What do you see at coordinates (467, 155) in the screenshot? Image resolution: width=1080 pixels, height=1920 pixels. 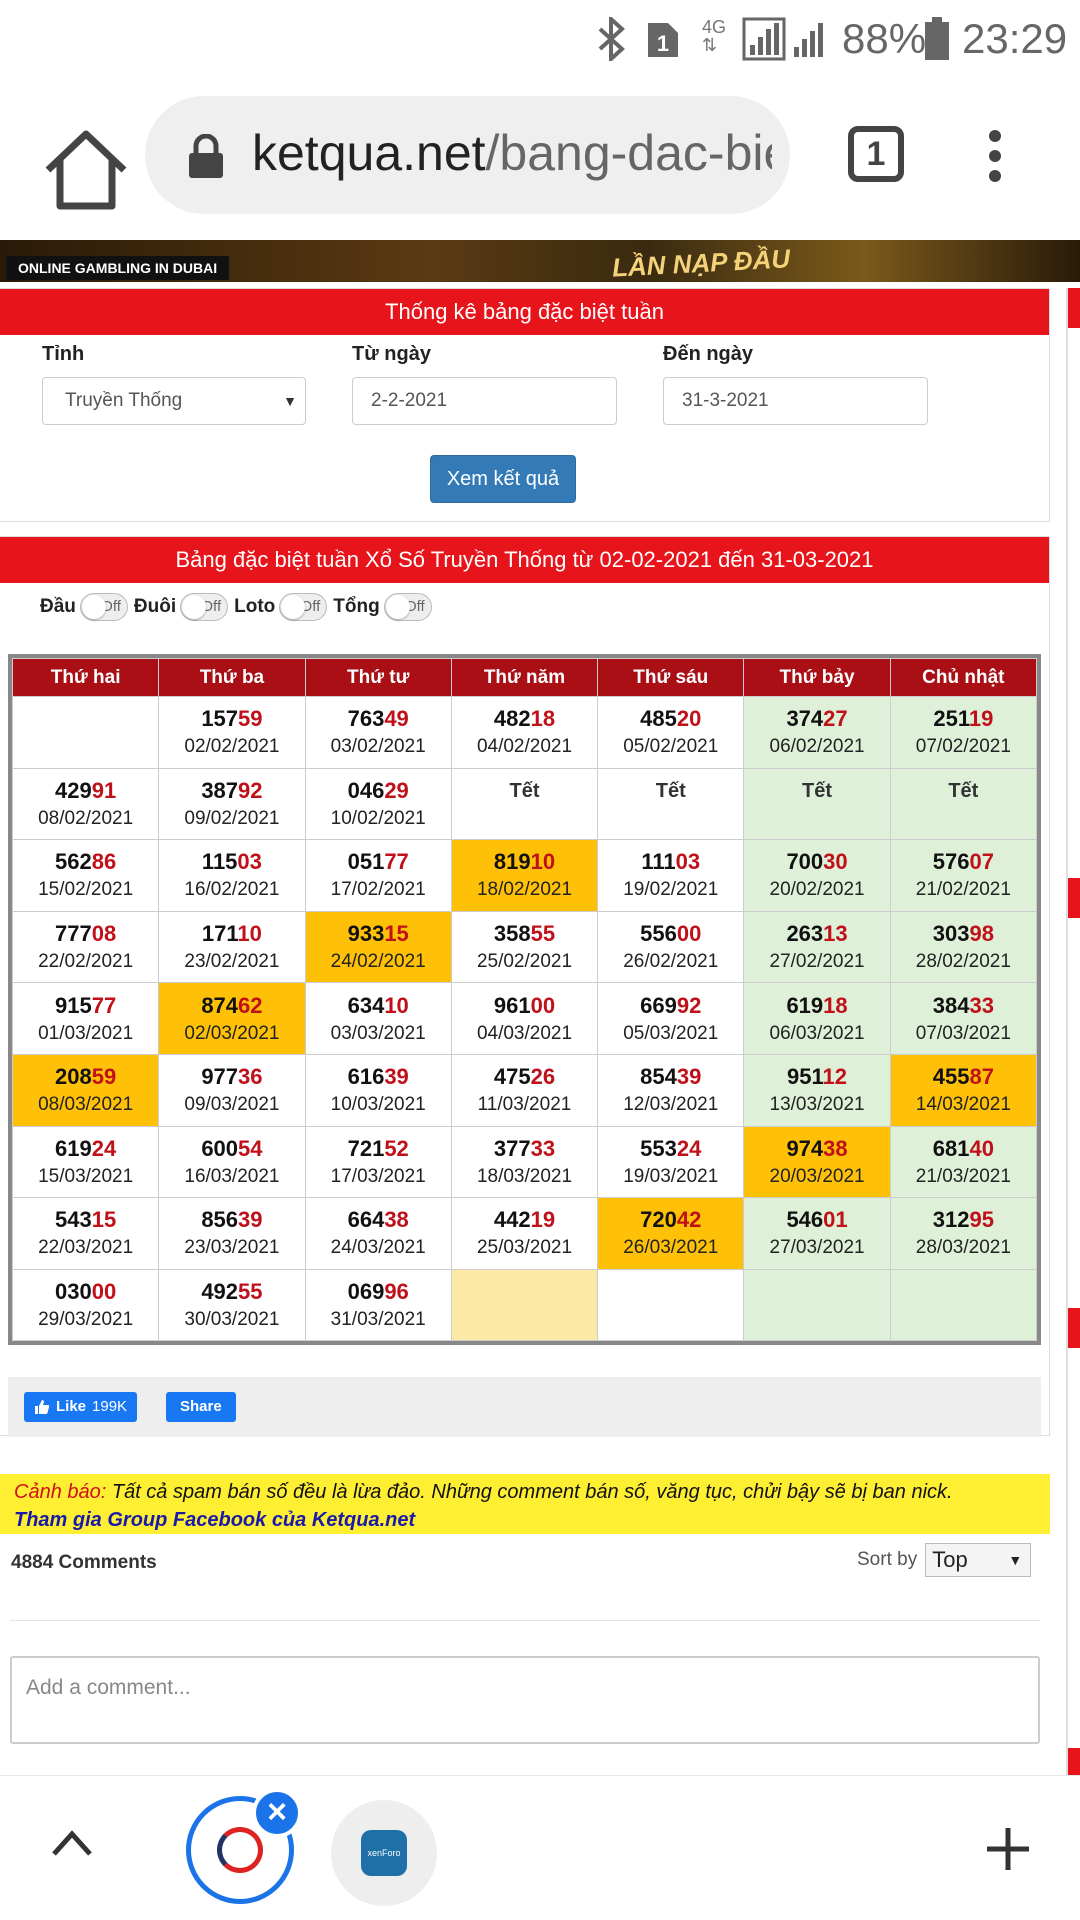 I see `address-bar: ketqua.net/bang-dac-biet-tuan.html` at bounding box center [467, 155].